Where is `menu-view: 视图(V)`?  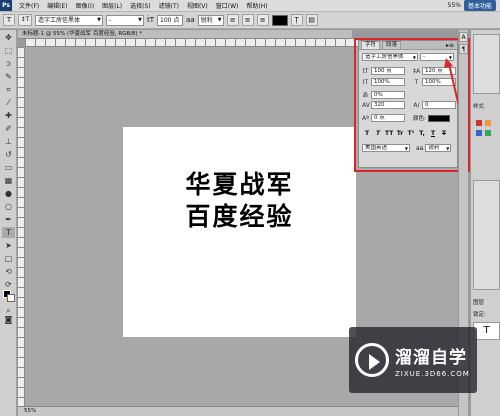
menu-view: 视图(V) is located at coordinates (197, 5).